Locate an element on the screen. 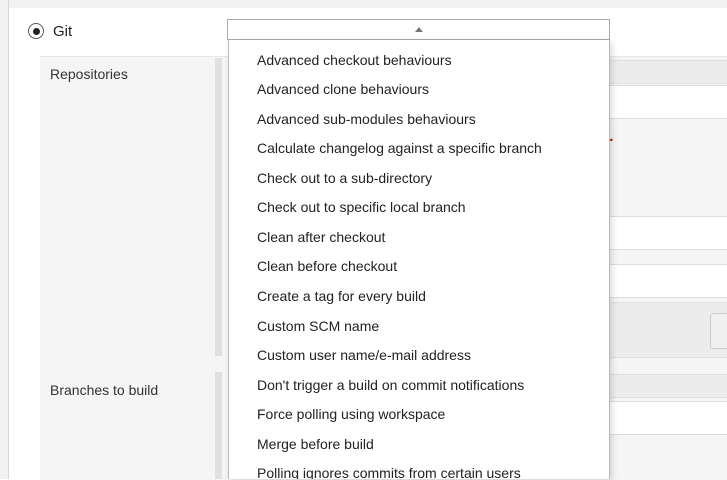 The height and width of the screenshot is (480, 727). menu-item-advanced-submodules: Advanced sub-modules behaviours is located at coordinates (366, 119).